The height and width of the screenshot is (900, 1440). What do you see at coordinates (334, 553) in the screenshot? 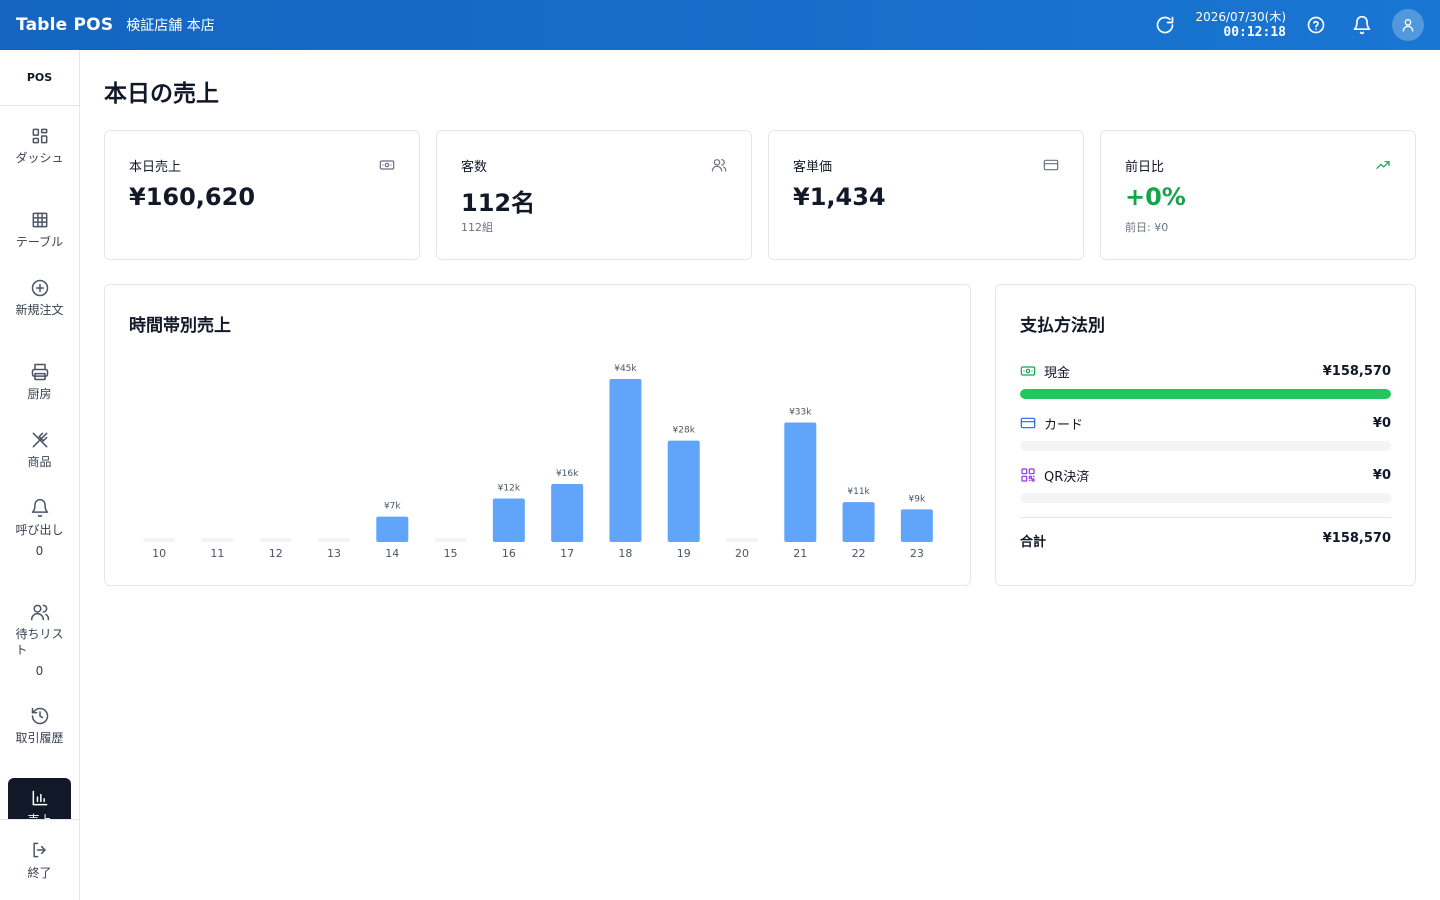
I see `x-tick-label-13: 13` at bounding box center [334, 553].